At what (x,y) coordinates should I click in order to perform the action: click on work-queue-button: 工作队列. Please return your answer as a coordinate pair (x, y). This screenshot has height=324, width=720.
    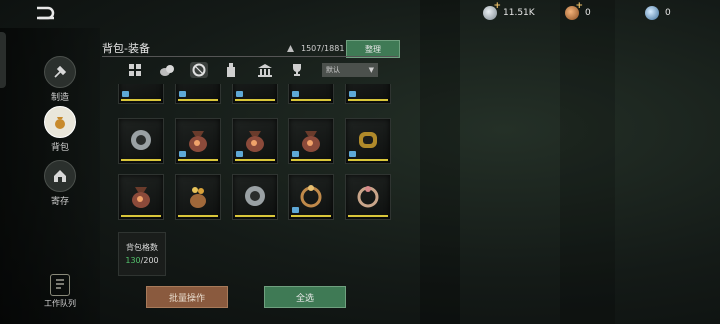
    Looking at the image, I should click on (60, 291).